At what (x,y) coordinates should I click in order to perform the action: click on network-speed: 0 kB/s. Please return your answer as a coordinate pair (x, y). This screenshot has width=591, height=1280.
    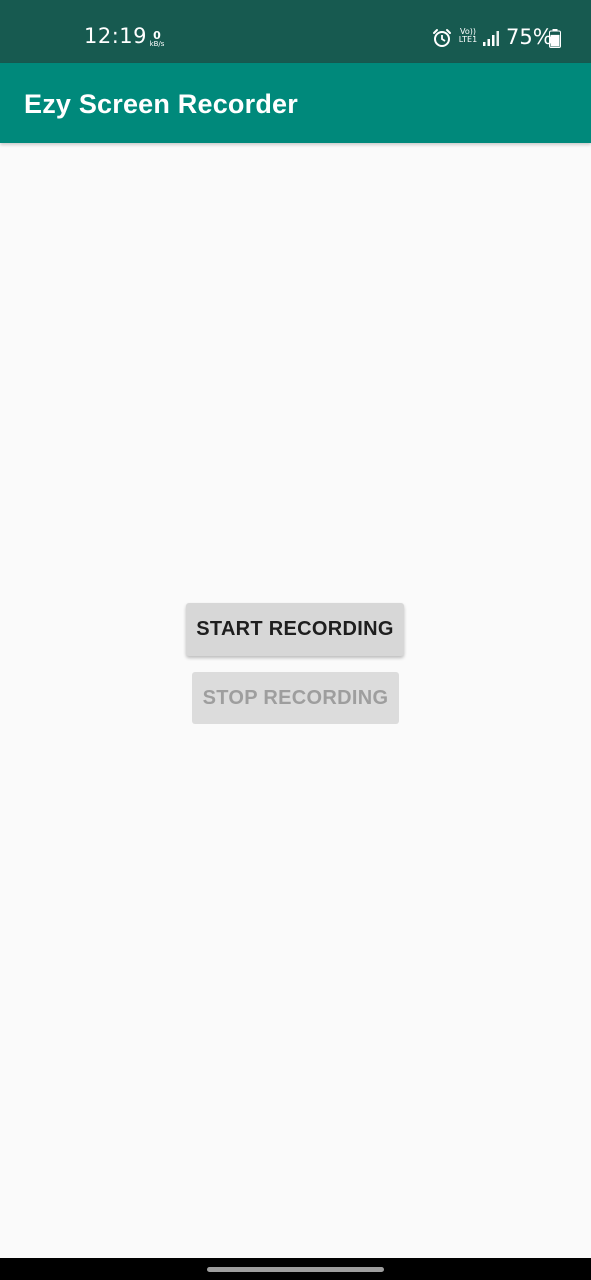
    Looking at the image, I should click on (157, 39).